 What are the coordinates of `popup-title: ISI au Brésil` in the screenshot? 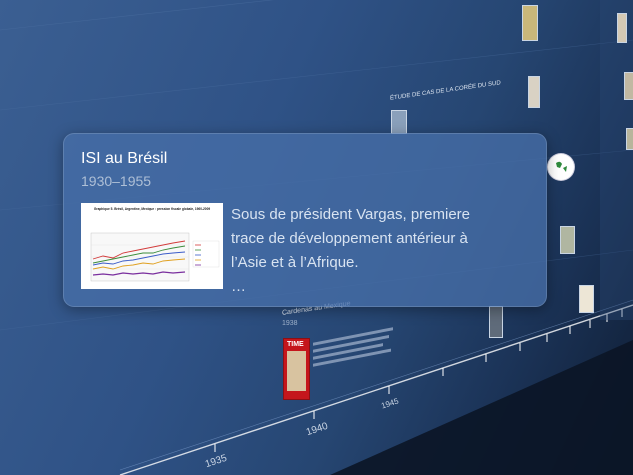 It's located at (124, 158).